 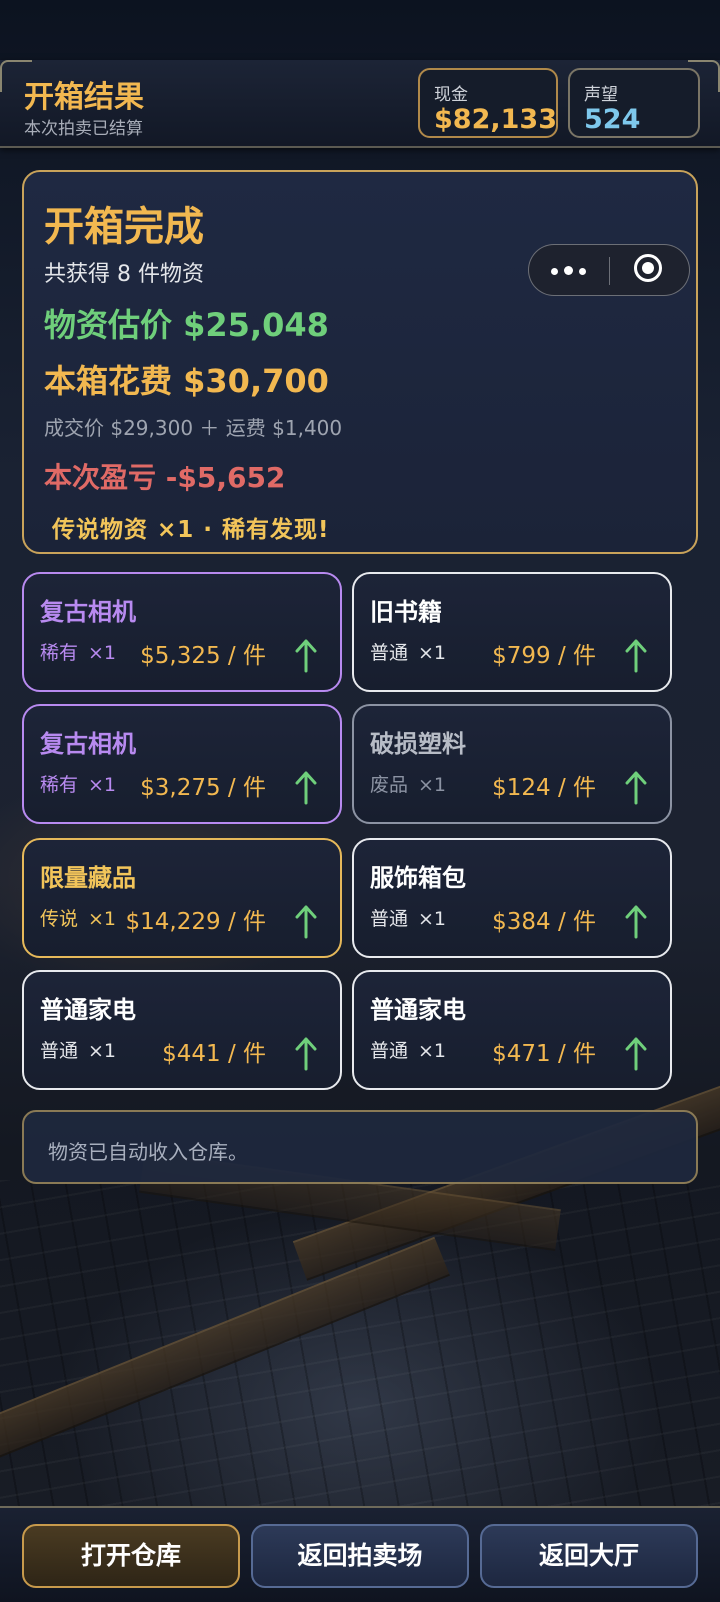 What do you see at coordinates (186, 381) in the screenshot?
I see `box-cost-text: 本箱花费 $30,700` at bounding box center [186, 381].